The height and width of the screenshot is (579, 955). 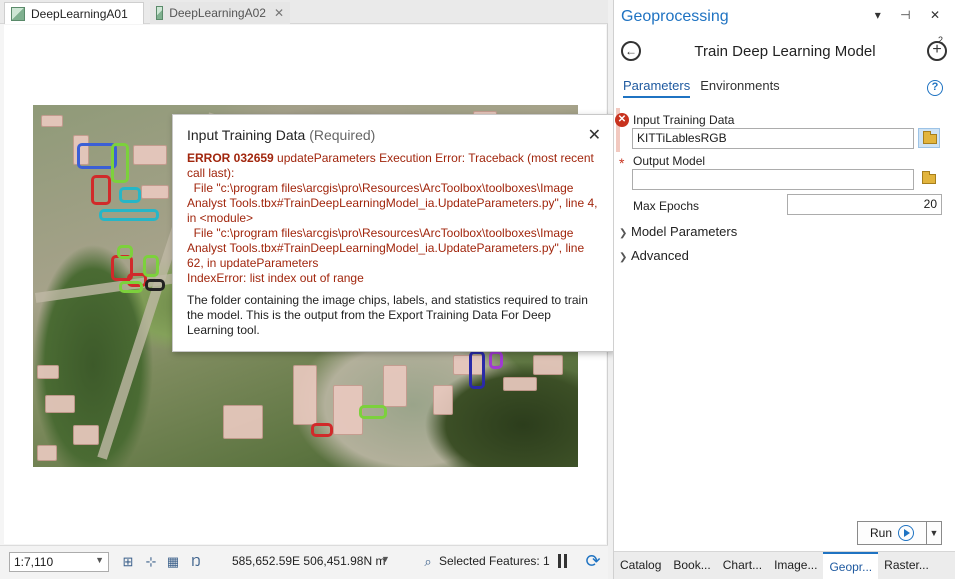 What do you see at coordinates (880, 533) in the screenshot?
I see `run-label: Run` at bounding box center [880, 533].